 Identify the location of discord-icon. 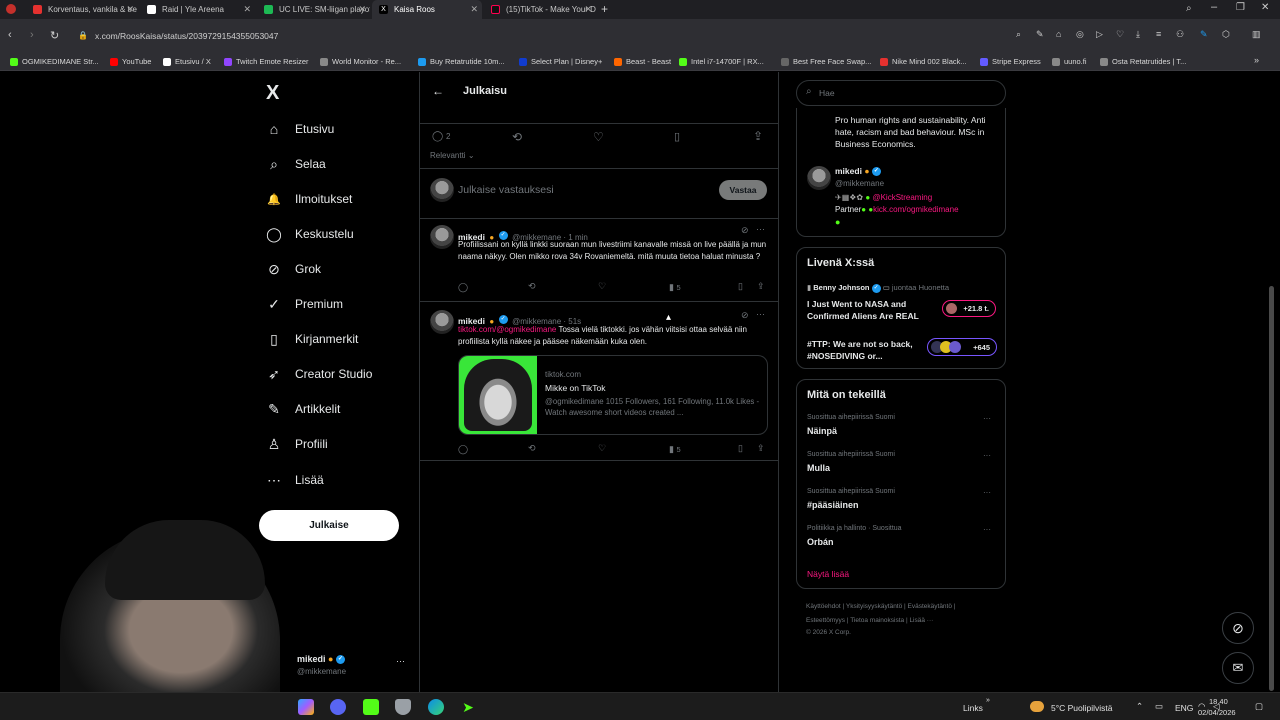
(338, 707).